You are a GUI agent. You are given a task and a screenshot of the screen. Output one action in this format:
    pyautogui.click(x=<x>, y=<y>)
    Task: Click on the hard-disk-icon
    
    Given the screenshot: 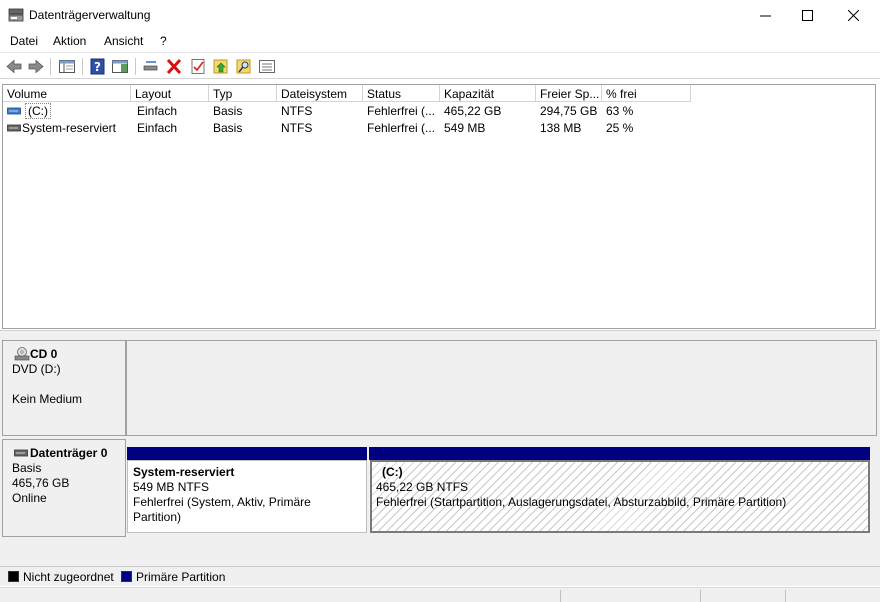 What is the action you would take?
    pyautogui.click(x=21, y=453)
    